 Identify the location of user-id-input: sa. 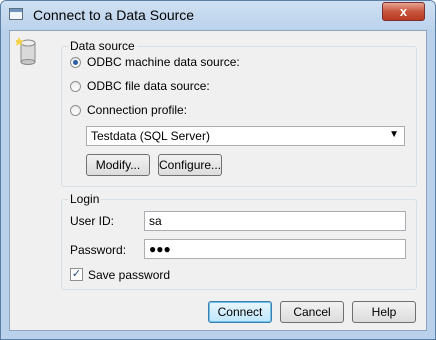
(275, 221).